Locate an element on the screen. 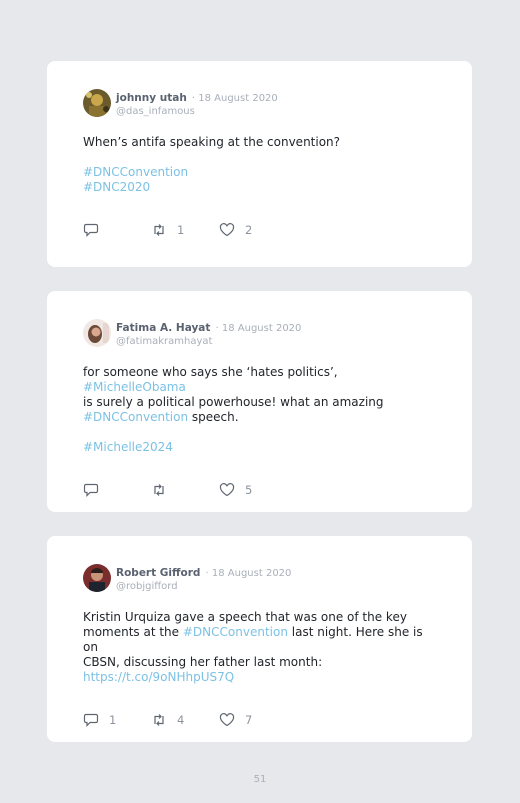  retweet-button: 4 is located at coordinates (185, 720).